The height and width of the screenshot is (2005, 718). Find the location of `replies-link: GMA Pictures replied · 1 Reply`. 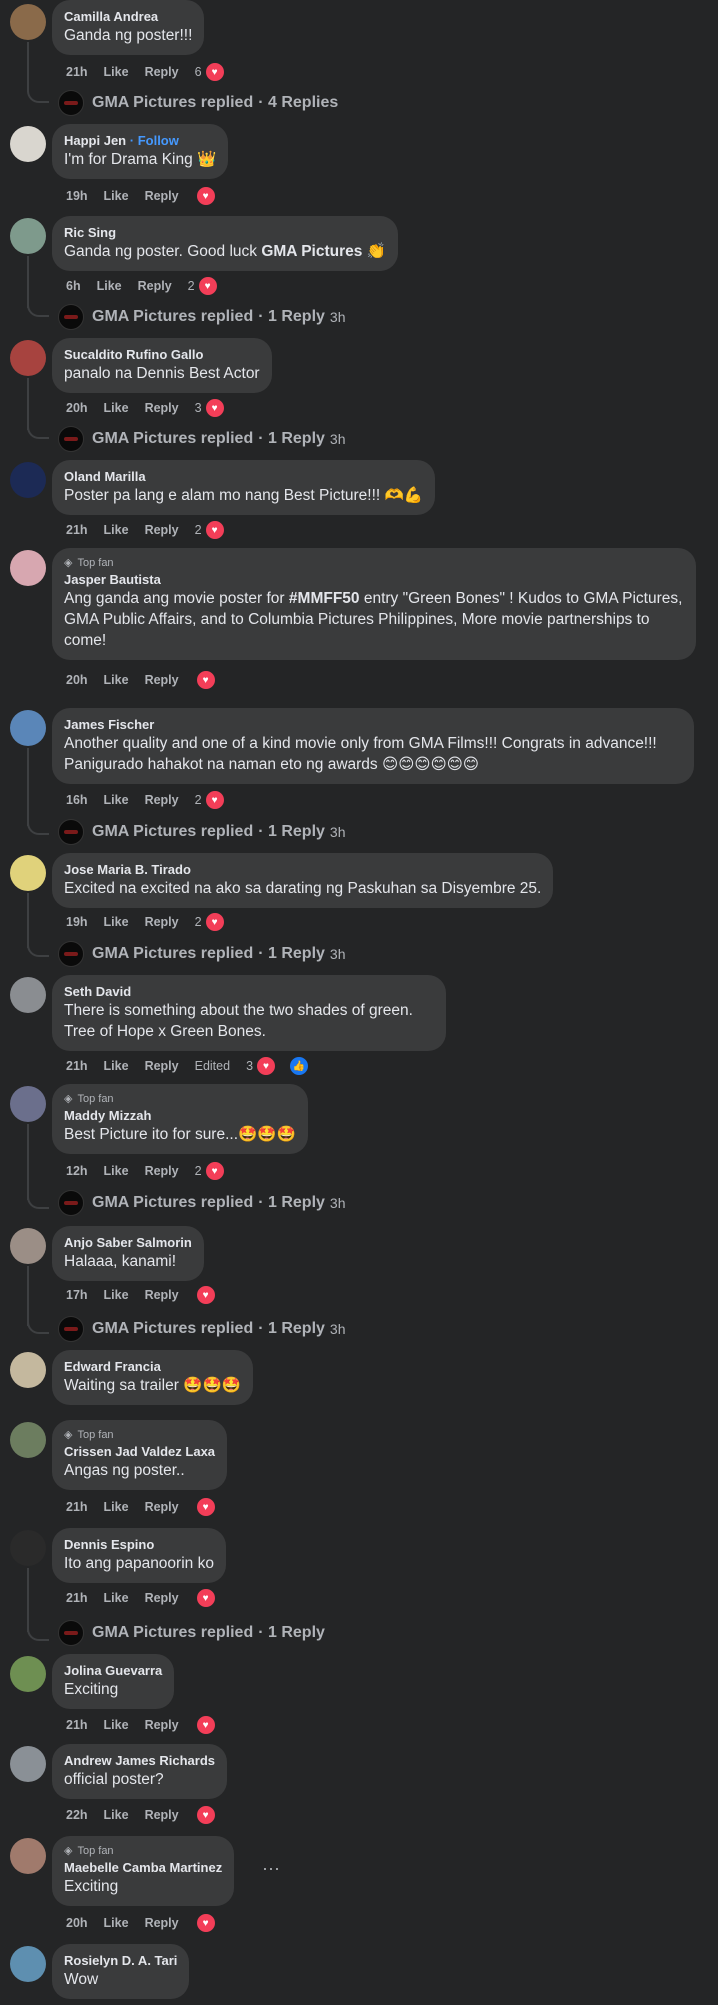

replies-link: GMA Pictures replied · 1 Reply is located at coordinates (191, 1633).